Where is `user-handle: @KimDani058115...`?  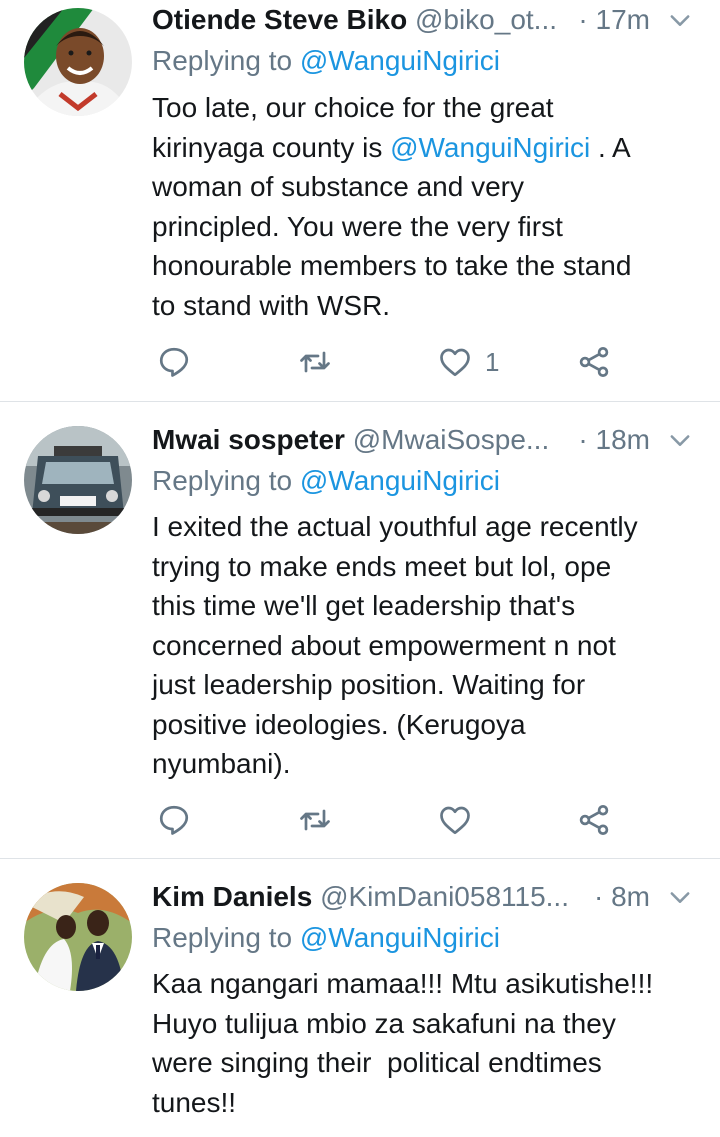 user-handle: @KimDani058115... is located at coordinates (444, 896).